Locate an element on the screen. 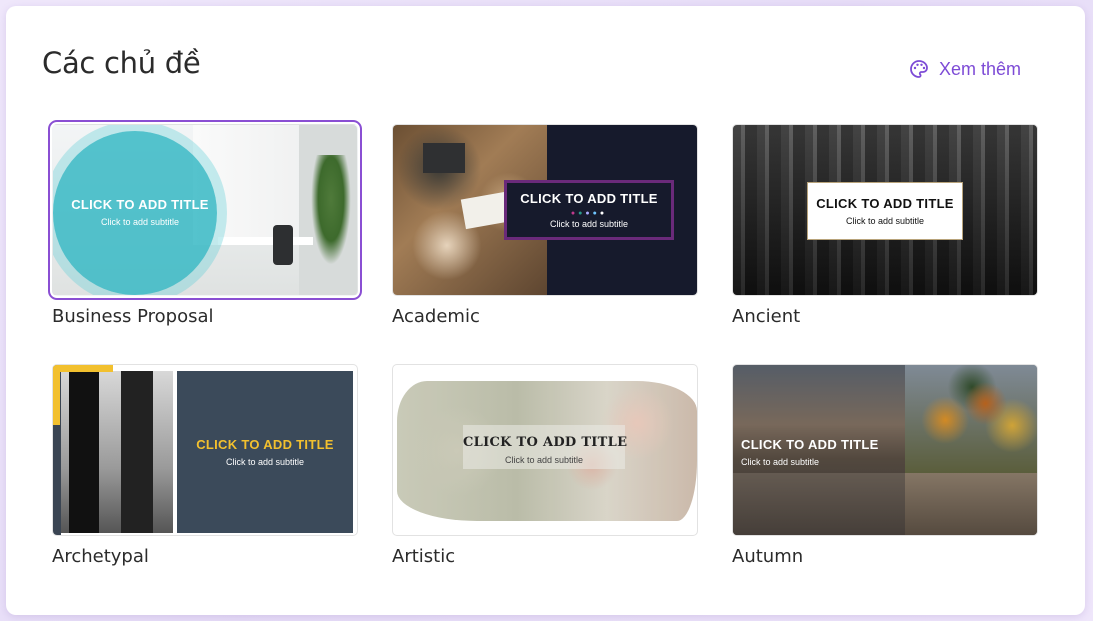 The image size is (1093, 621). page-title: Các chủ đề is located at coordinates (121, 63).